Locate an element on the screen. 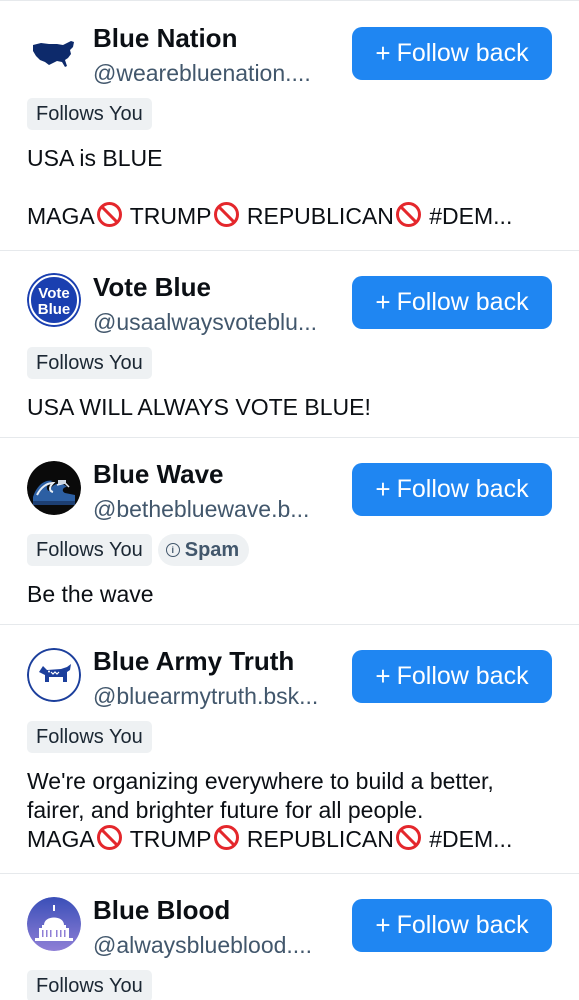  account-name: Blue Wave is located at coordinates (158, 474).